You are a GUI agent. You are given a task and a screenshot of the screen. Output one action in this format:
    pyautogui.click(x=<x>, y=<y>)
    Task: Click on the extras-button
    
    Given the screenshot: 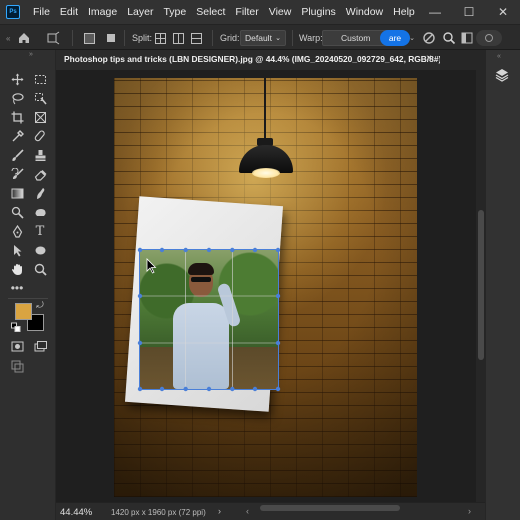 What is the action you would take?
    pyautogui.click(x=17, y=366)
    